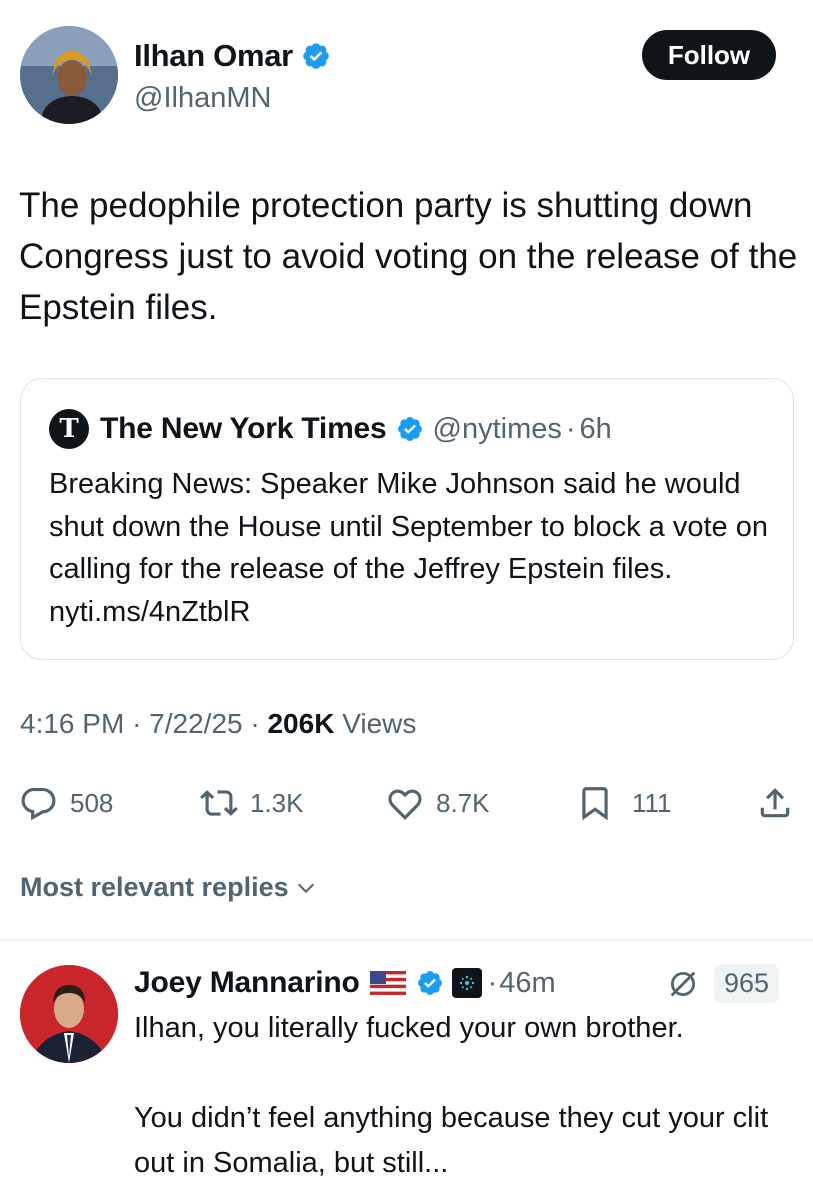  Describe the element at coordinates (72, 723) in the screenshot. I see `tweet-time: 4:16 PM` at that location.